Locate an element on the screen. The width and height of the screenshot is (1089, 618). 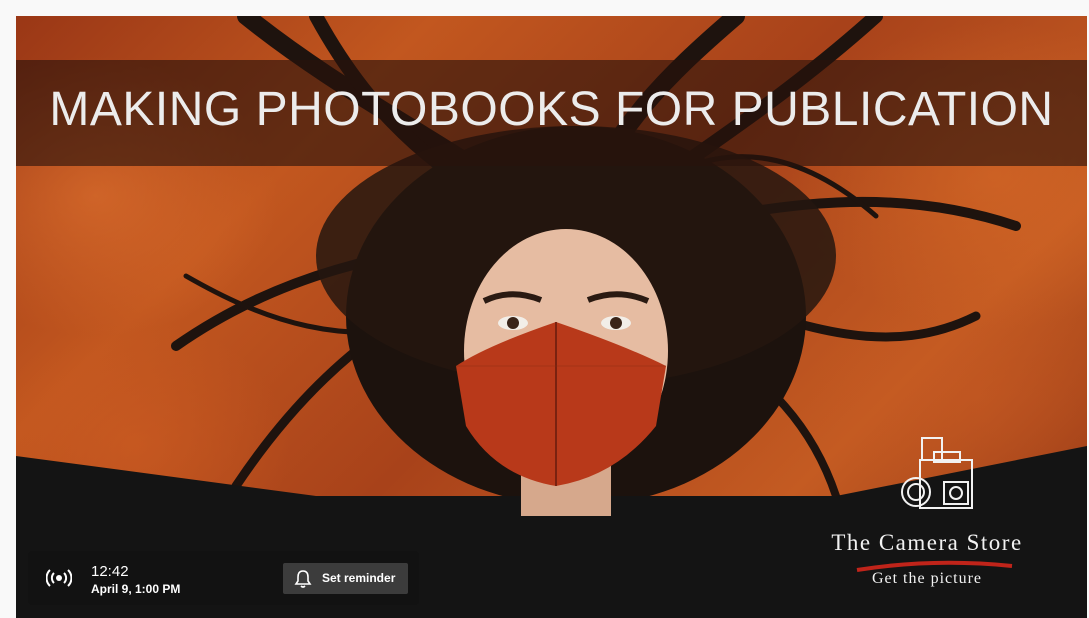
logo-tagline: Get the picture is located at coordinates (927, 578).